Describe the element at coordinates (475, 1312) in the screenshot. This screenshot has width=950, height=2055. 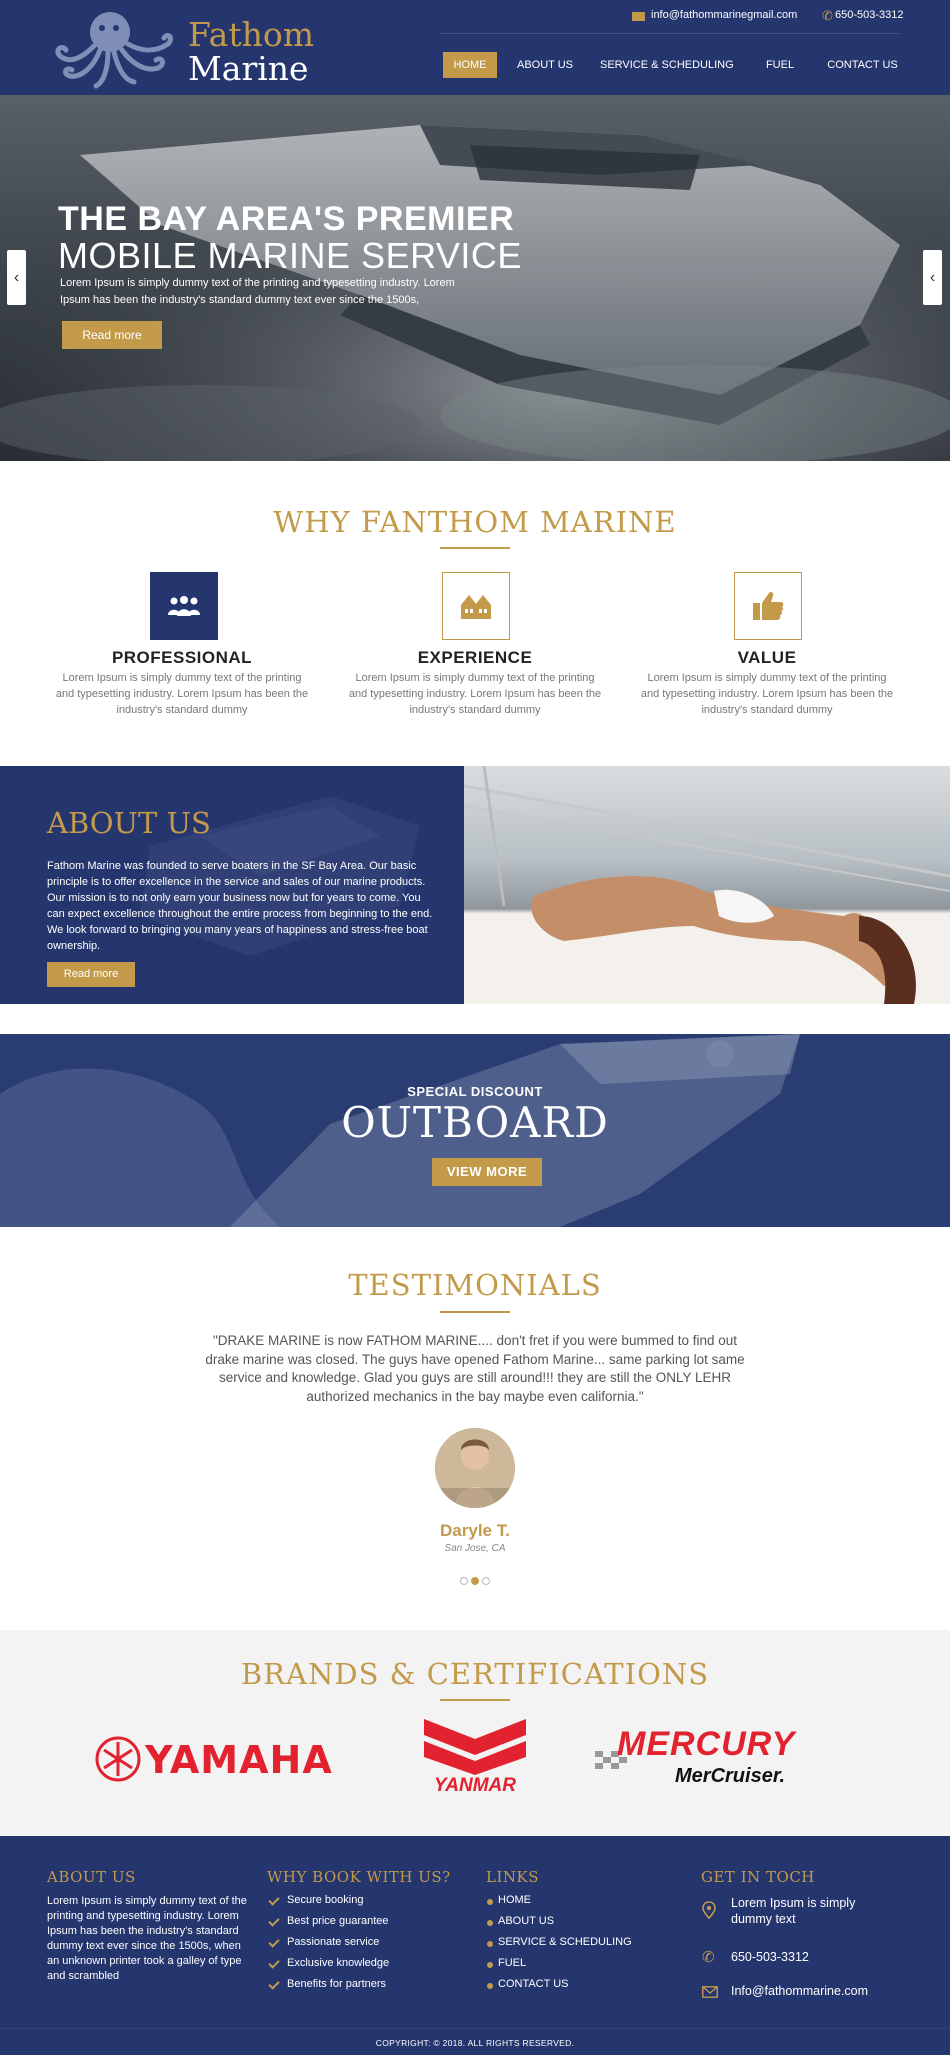
I see `testimonials-title-underline` at that location.